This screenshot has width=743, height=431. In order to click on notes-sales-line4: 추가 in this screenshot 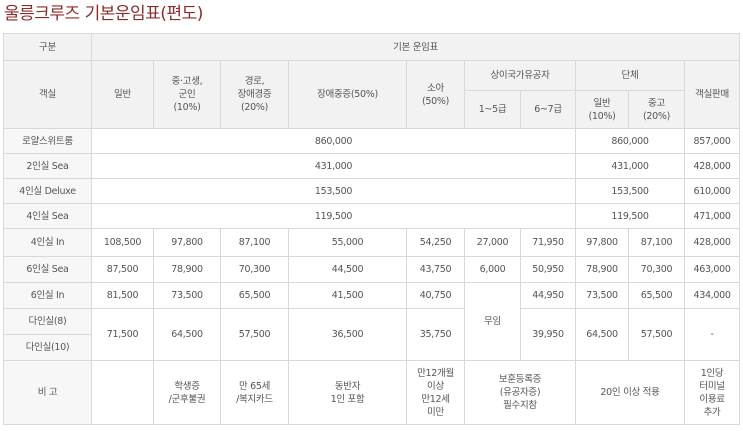, I will do `click(712, 412)`.